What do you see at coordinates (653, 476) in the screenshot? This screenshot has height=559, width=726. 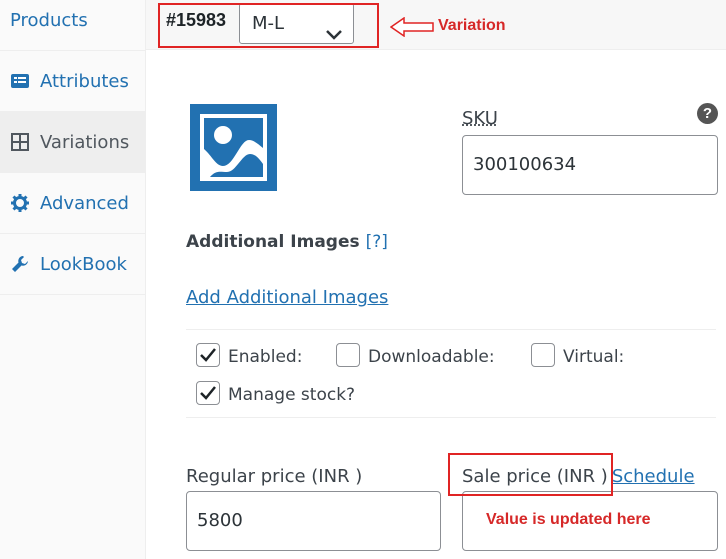 I see `schedule-link: Schedule` at bounding box center [653, 476].